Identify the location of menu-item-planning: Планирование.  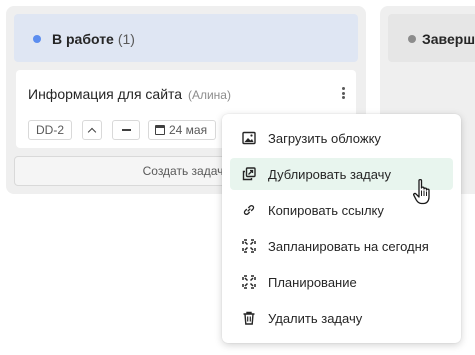
(341, 282).